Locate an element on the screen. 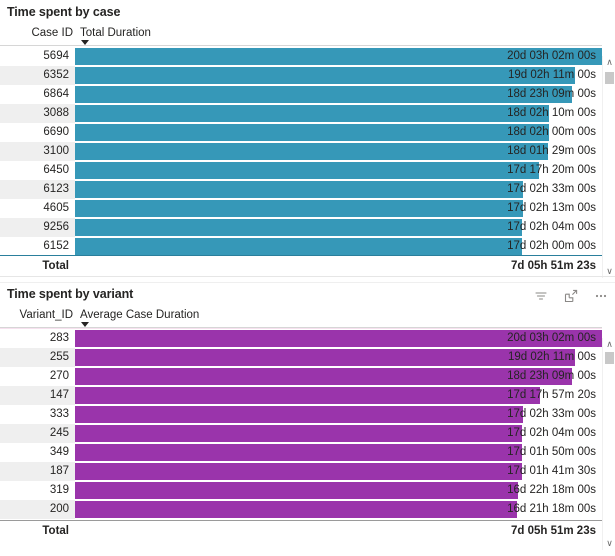 This screenshot has width=615, height=556. table-row: 349 17d 01h 50m 00s is located at coordinates (301, 452).